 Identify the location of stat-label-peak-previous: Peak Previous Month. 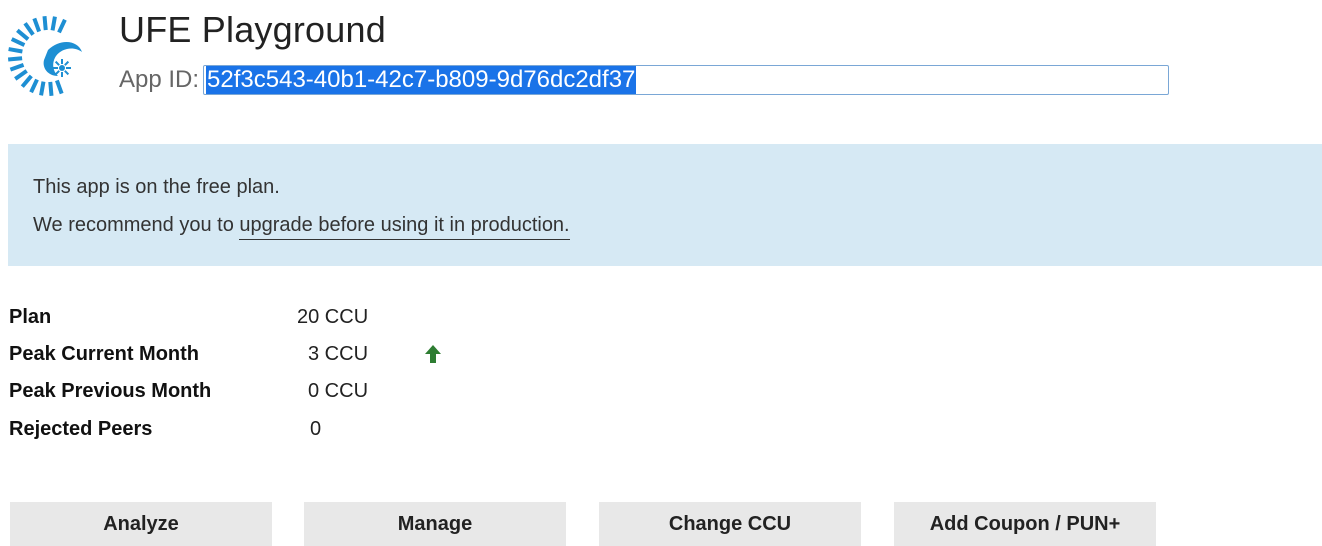
(110, 391).